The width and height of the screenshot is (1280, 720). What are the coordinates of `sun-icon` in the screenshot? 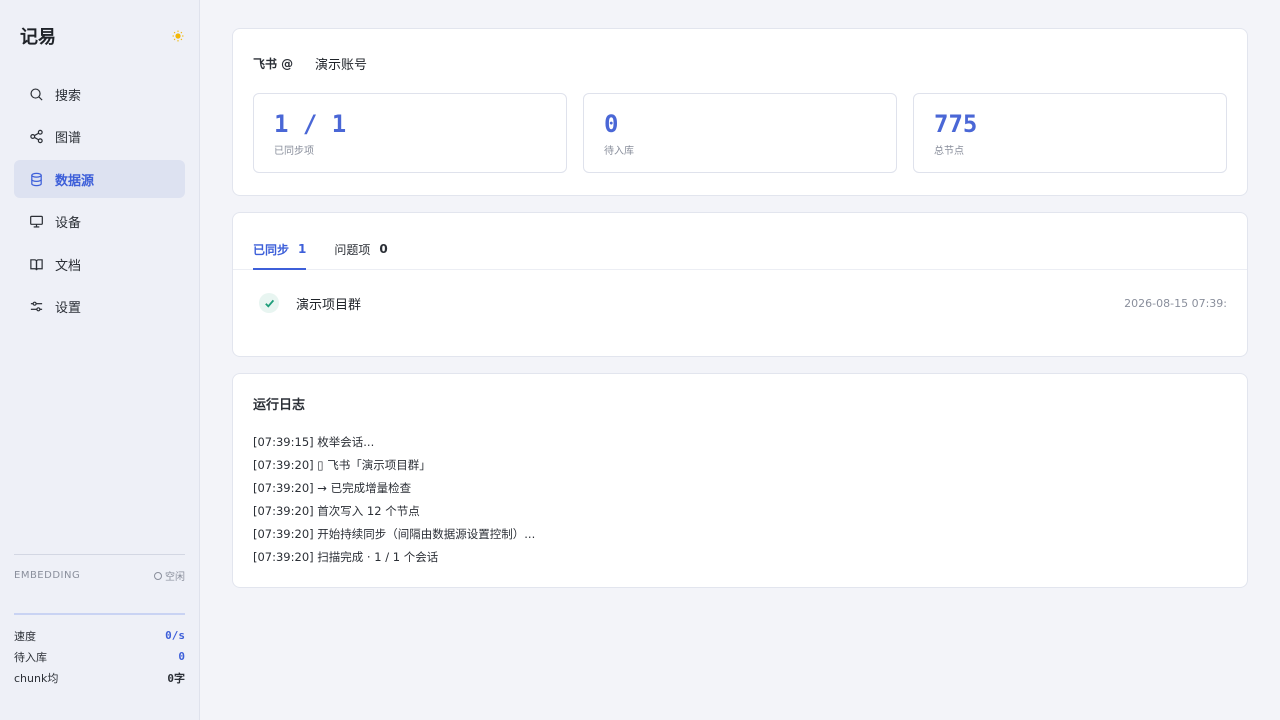 It's located at (178, 36).